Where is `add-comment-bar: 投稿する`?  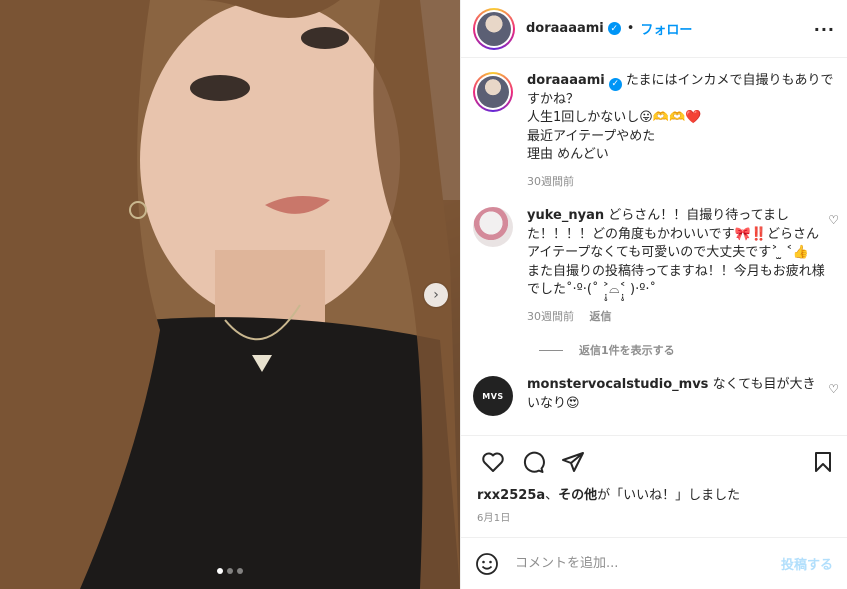 add-comment-bar: 投稿する is located at coordinates (654, 563).